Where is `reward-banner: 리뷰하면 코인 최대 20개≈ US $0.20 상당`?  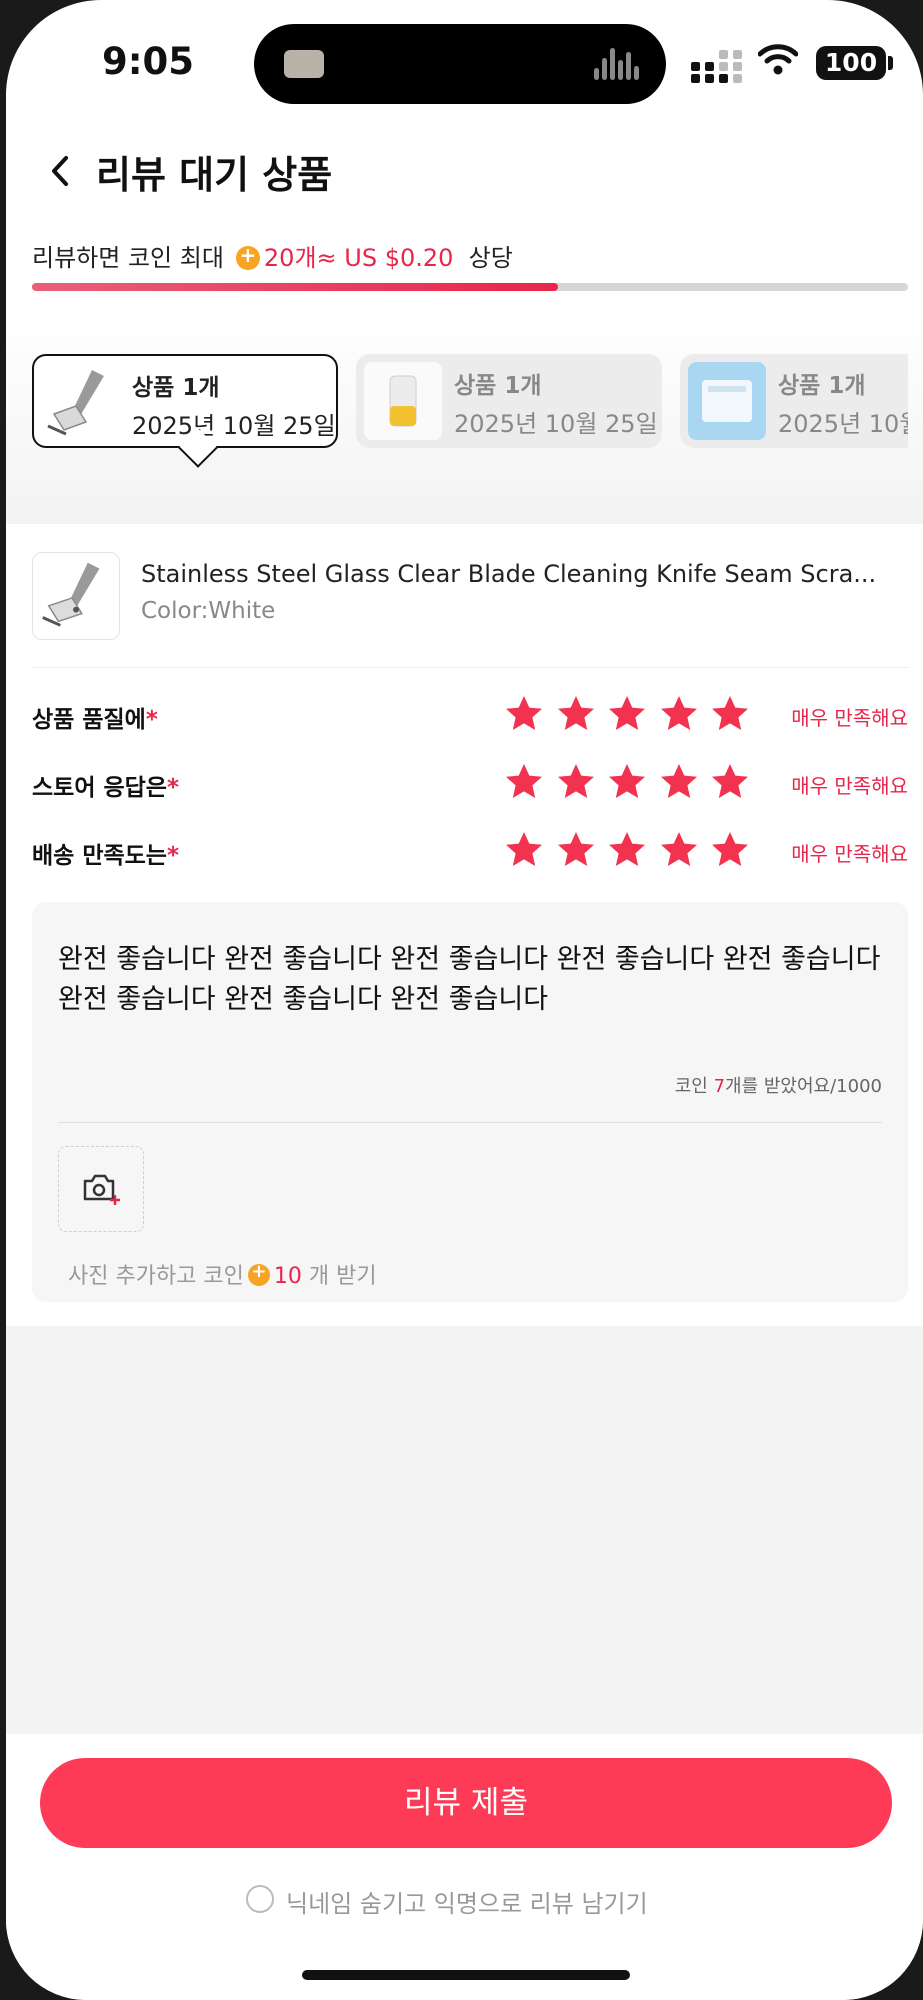 reward-banner: 리뷰하면 코인 최대 20개≈ US $0.20 상당 is located at coordinates (272, 255).